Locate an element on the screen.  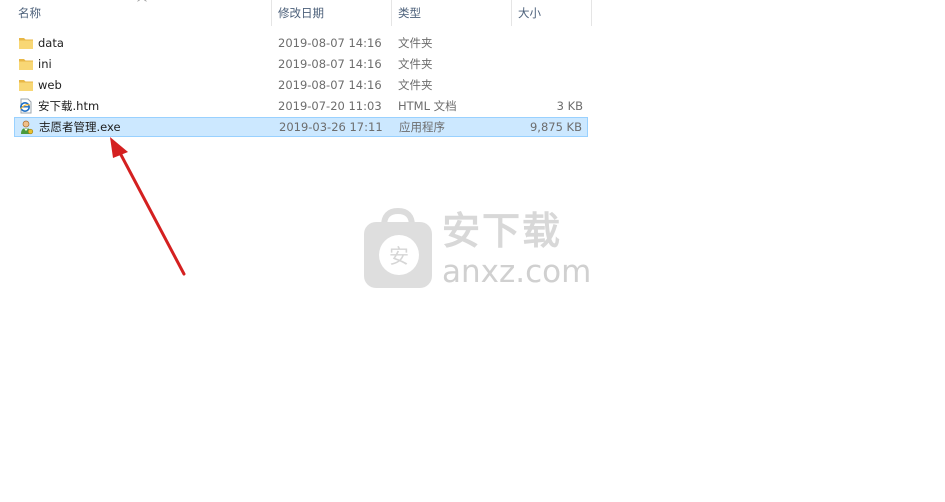
watermark-domain: anxz.com is located at coordinates (517, 272).